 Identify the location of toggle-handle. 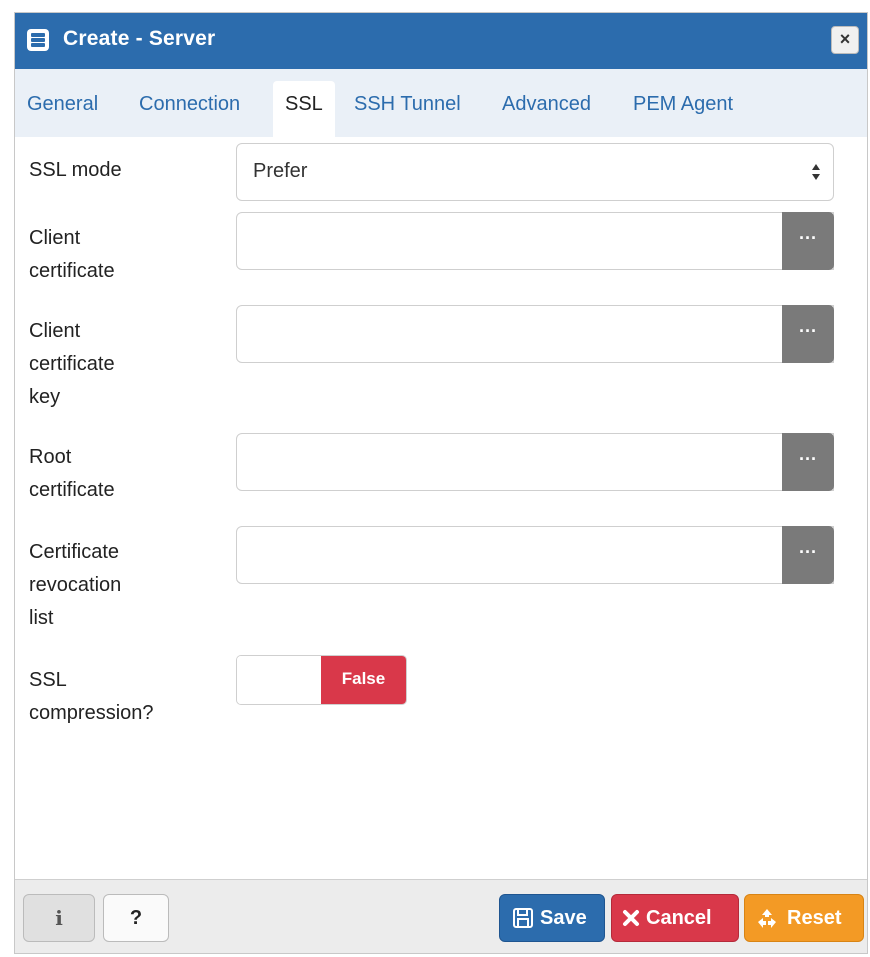
(279, 680).